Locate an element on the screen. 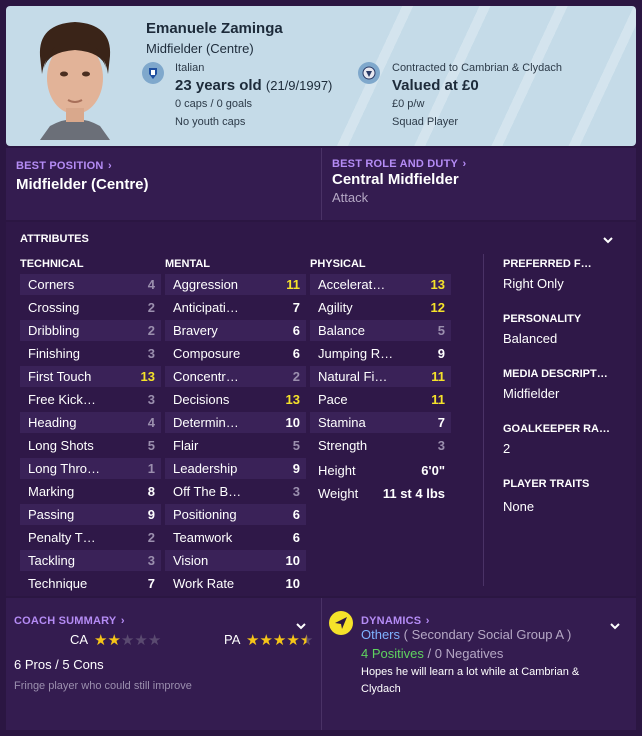  caps: 0 caps / 0 goals is located at coordinates (214, 104).